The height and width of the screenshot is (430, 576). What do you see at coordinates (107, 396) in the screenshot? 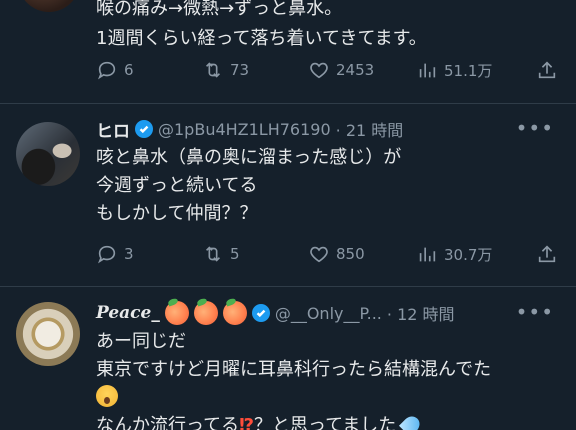
I see `surprised-face-emoji-icon` at bounding box center [107, 396].